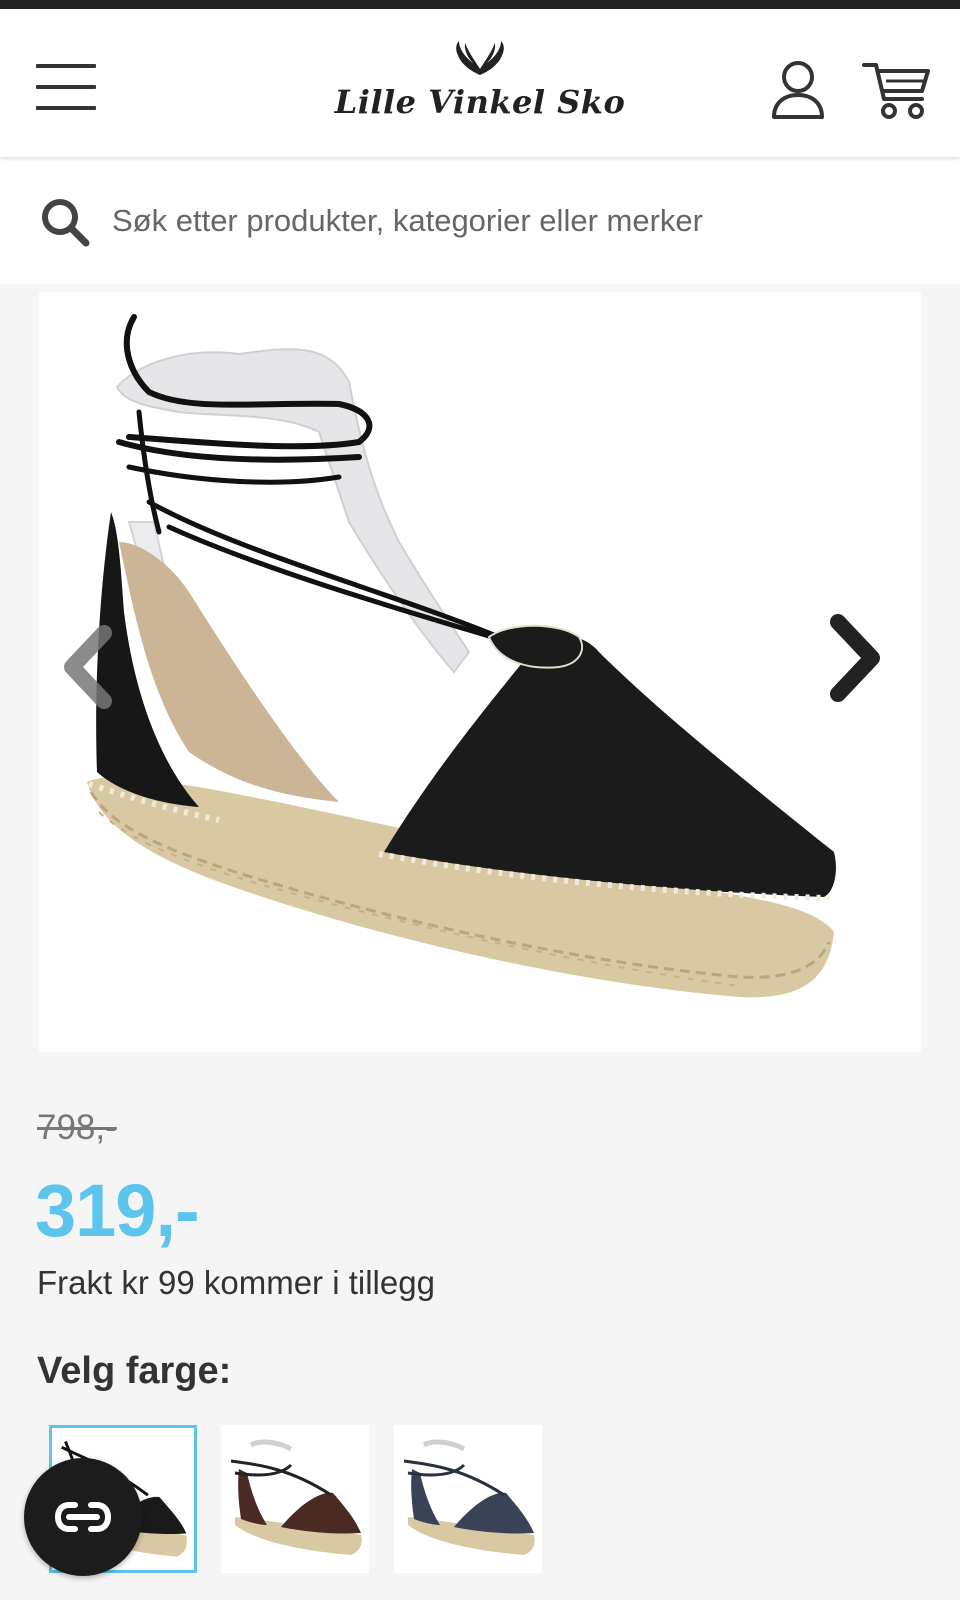 The height and width of the screenshot is (1600, 960). What do you see at coordinates (480, 58) in the screenshot?
I see `antlers-logo-icon` at bounding box center [480, 58].